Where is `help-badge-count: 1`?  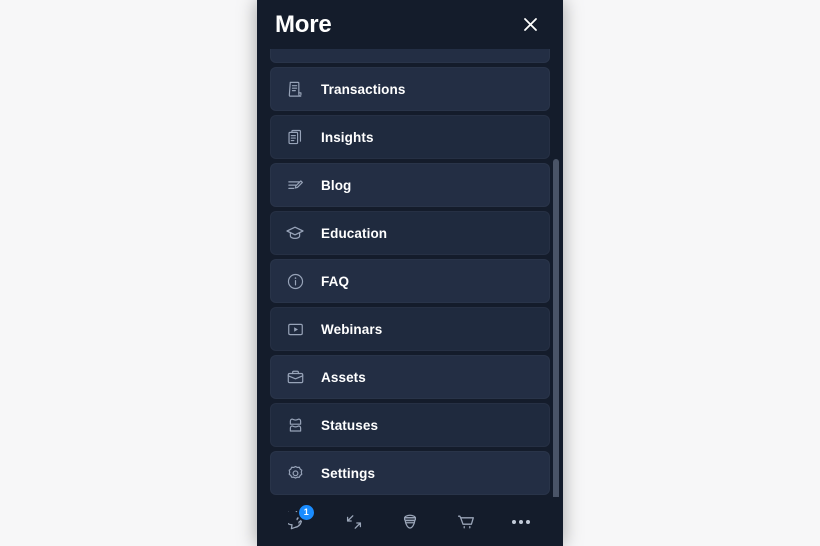 help-badge-count: 1 is located at coordinates (306, 512).